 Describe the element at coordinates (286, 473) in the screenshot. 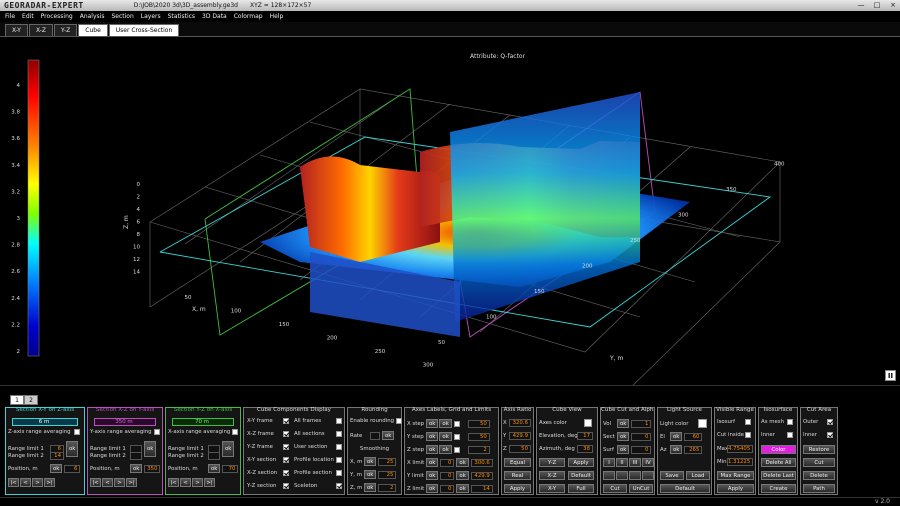

I see `xz-section-checkbox` at that location.